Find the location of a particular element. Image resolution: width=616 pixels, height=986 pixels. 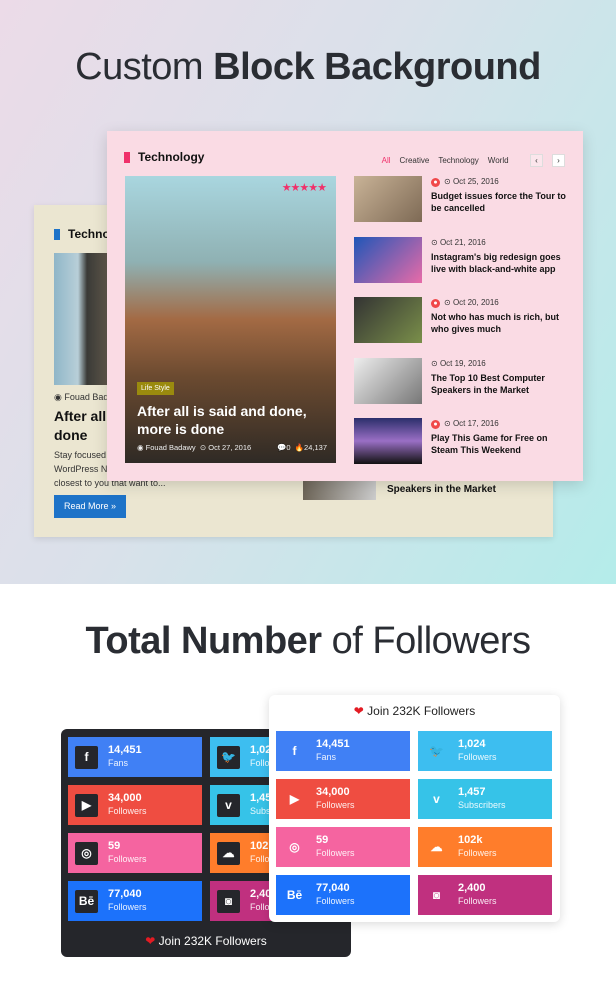

user-icon: ◉ is located at coordinates (140, 447).